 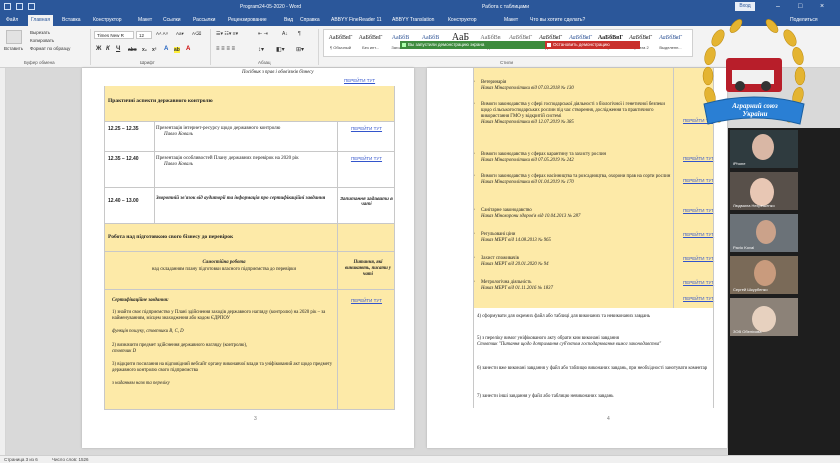 What do you see at coordinates (280, 49) in the screenshot?
I see `shading-icon: ◧▾` at bounding box center [280, 49].